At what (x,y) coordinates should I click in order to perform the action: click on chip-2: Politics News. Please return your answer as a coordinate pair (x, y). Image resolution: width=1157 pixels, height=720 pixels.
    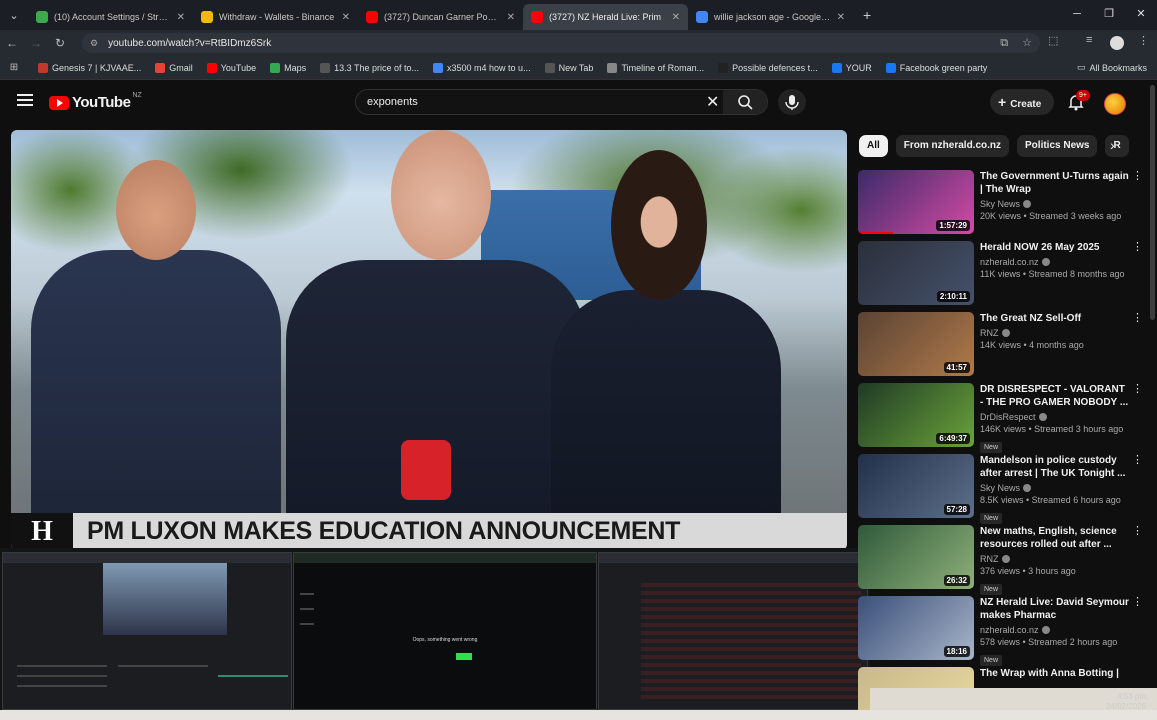
    Looking at the image, I should click on (1057, 146).